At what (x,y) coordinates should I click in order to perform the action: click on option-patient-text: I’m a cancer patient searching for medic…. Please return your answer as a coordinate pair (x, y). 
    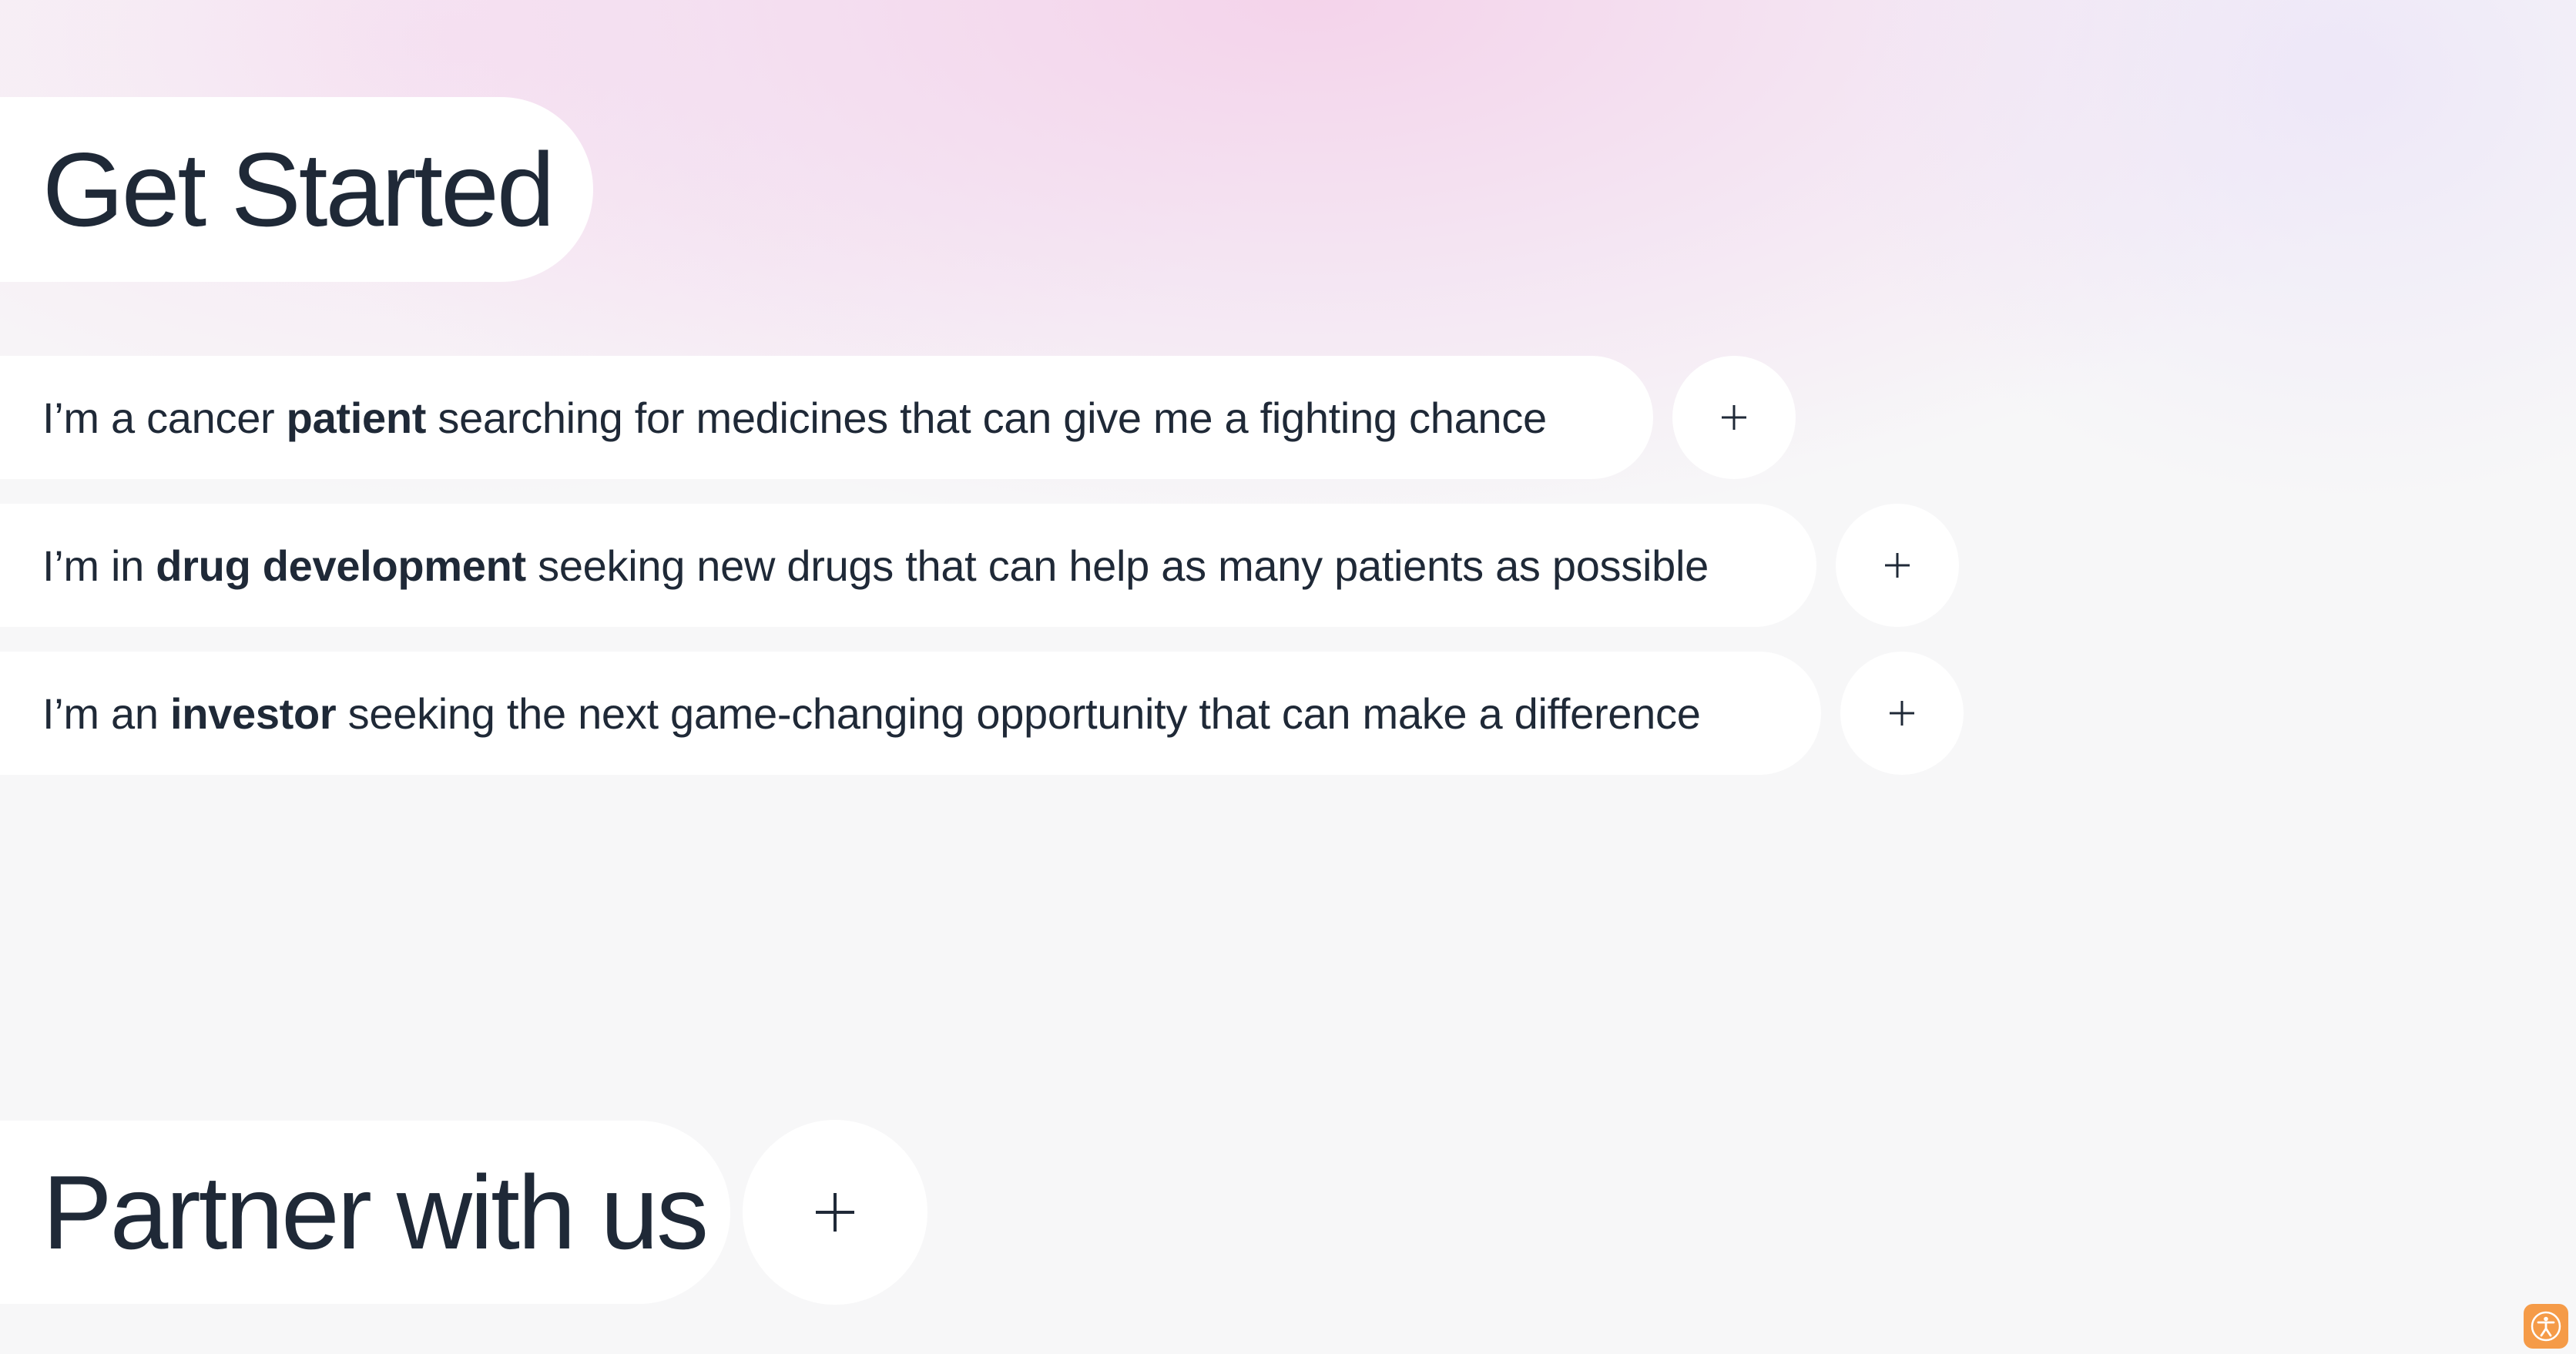
    Looking at the image, I should click on (794, 418).